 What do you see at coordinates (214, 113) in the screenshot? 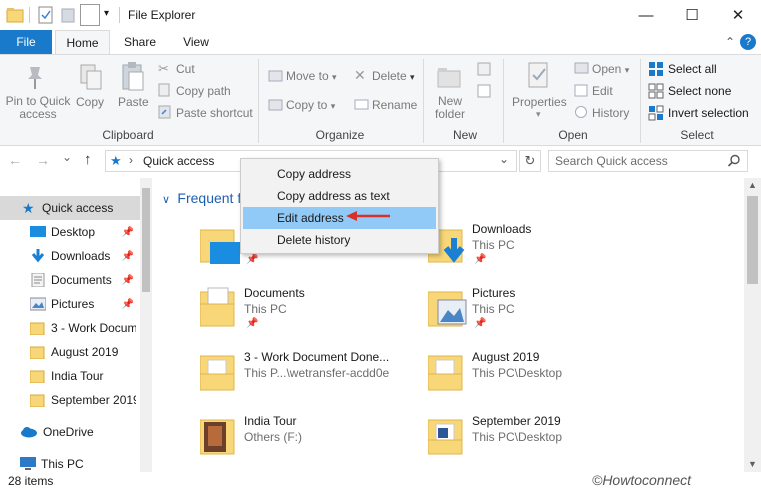
I see `paste-shortcut-button: Paste shortcut` at bounding box center [214, 113].